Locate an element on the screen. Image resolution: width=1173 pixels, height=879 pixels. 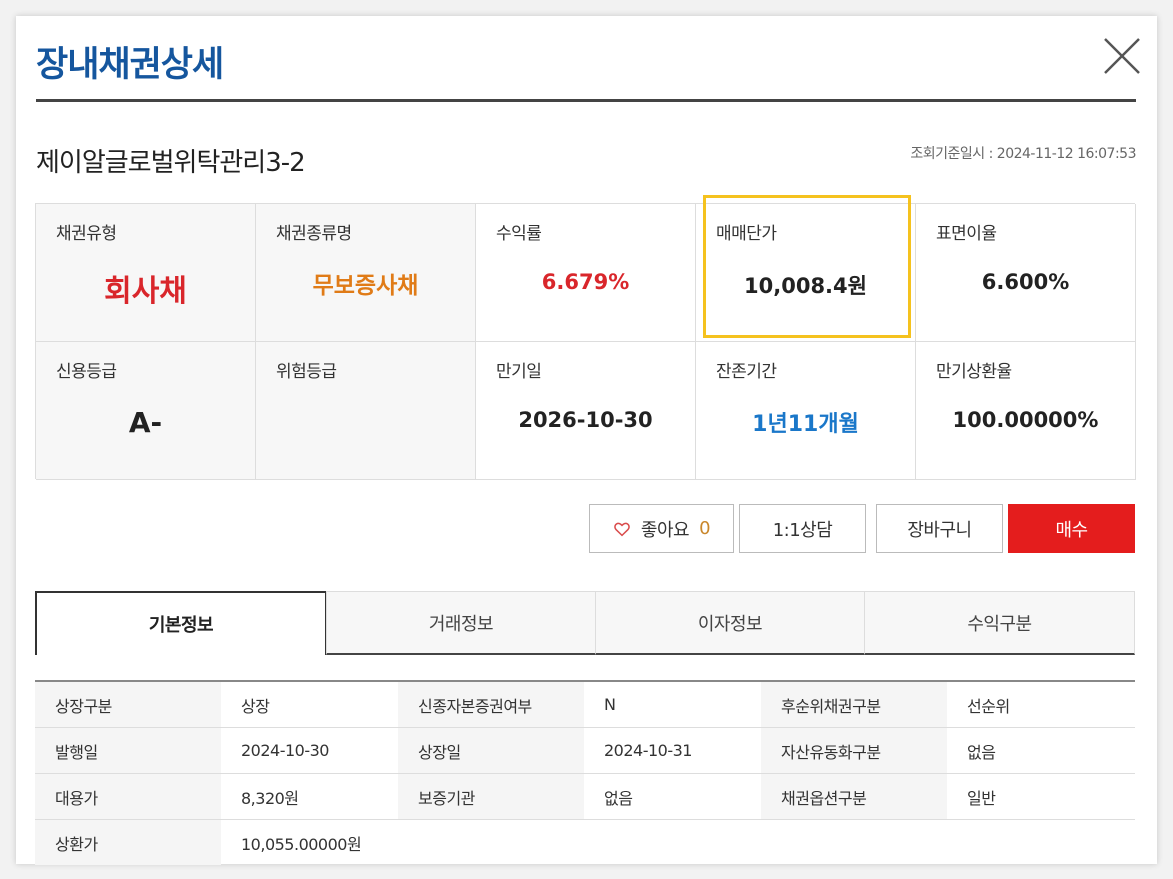
summary-label: 위험등급 is located at coordinates (306, 372).